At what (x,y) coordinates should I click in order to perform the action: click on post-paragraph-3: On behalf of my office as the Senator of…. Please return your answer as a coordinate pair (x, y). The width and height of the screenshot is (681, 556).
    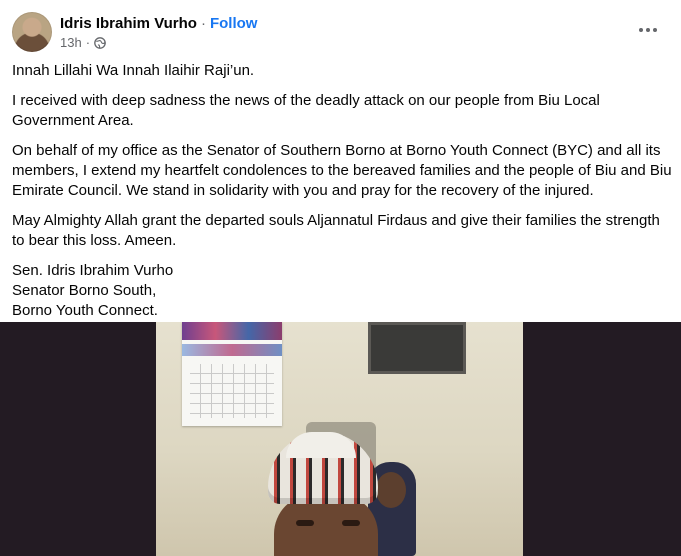
    Looking at the image, I should click on (342, 170).